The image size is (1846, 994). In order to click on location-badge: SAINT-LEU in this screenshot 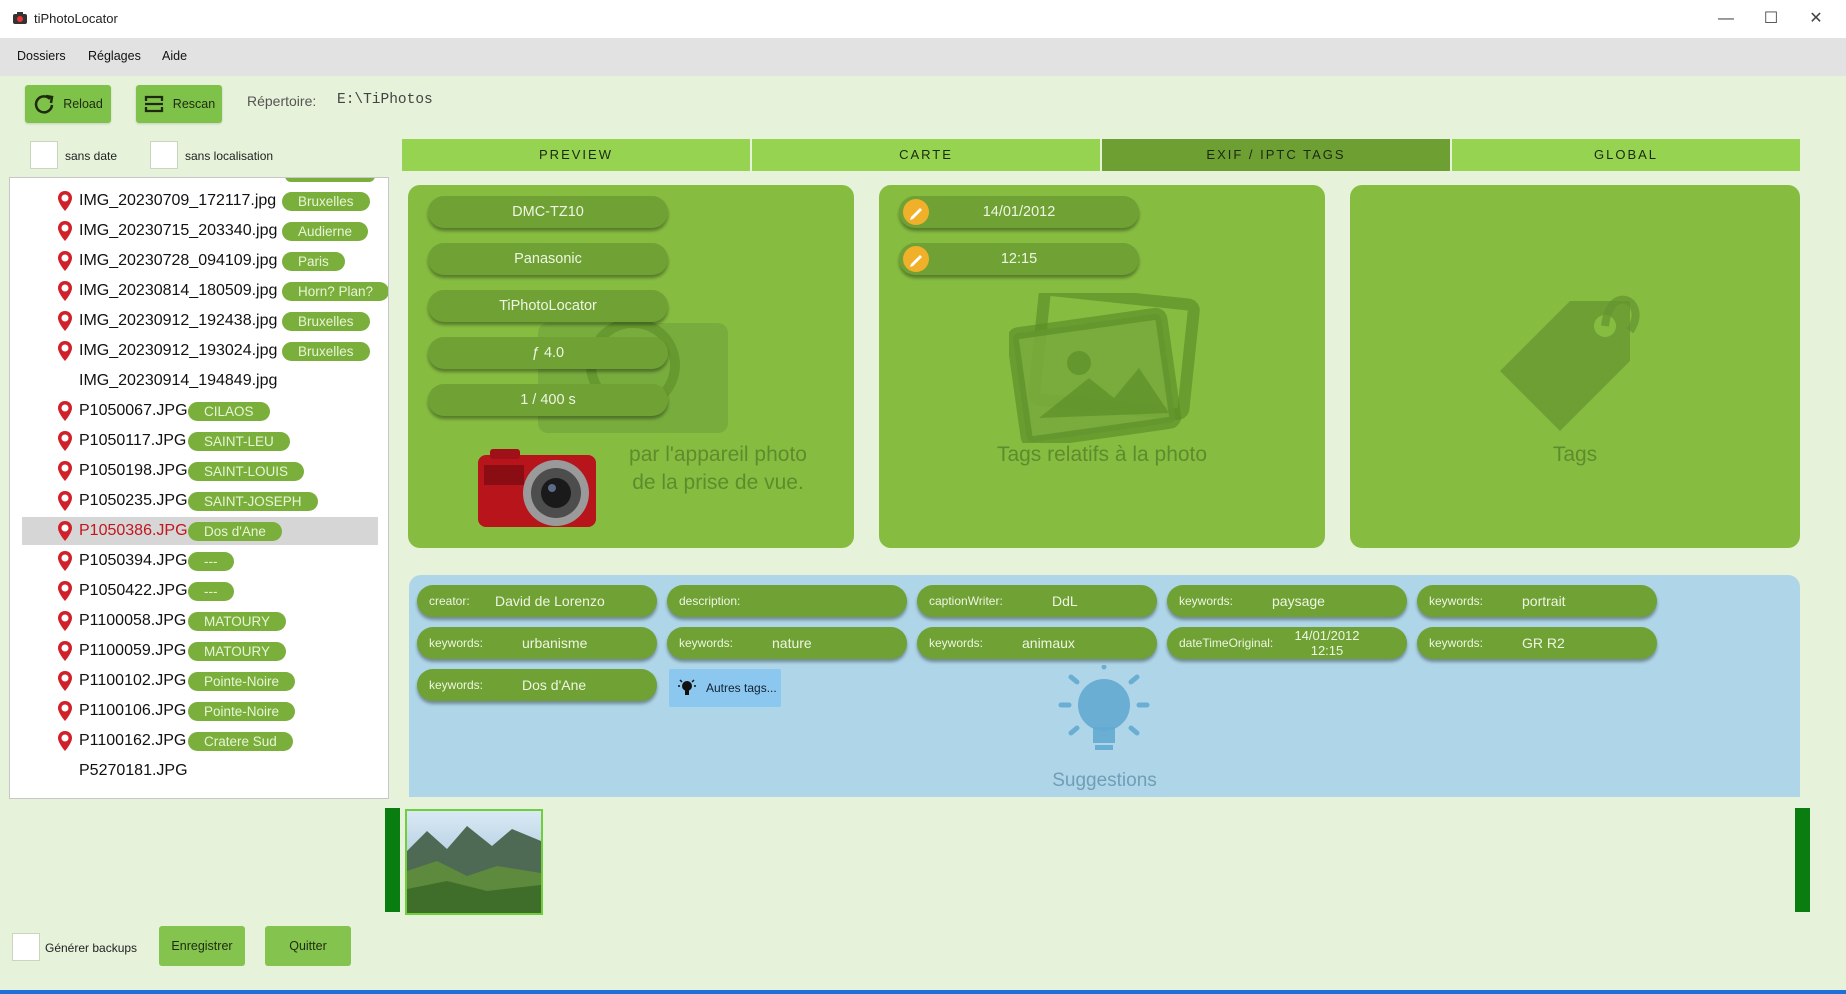, I will do `click(239, 441)`.